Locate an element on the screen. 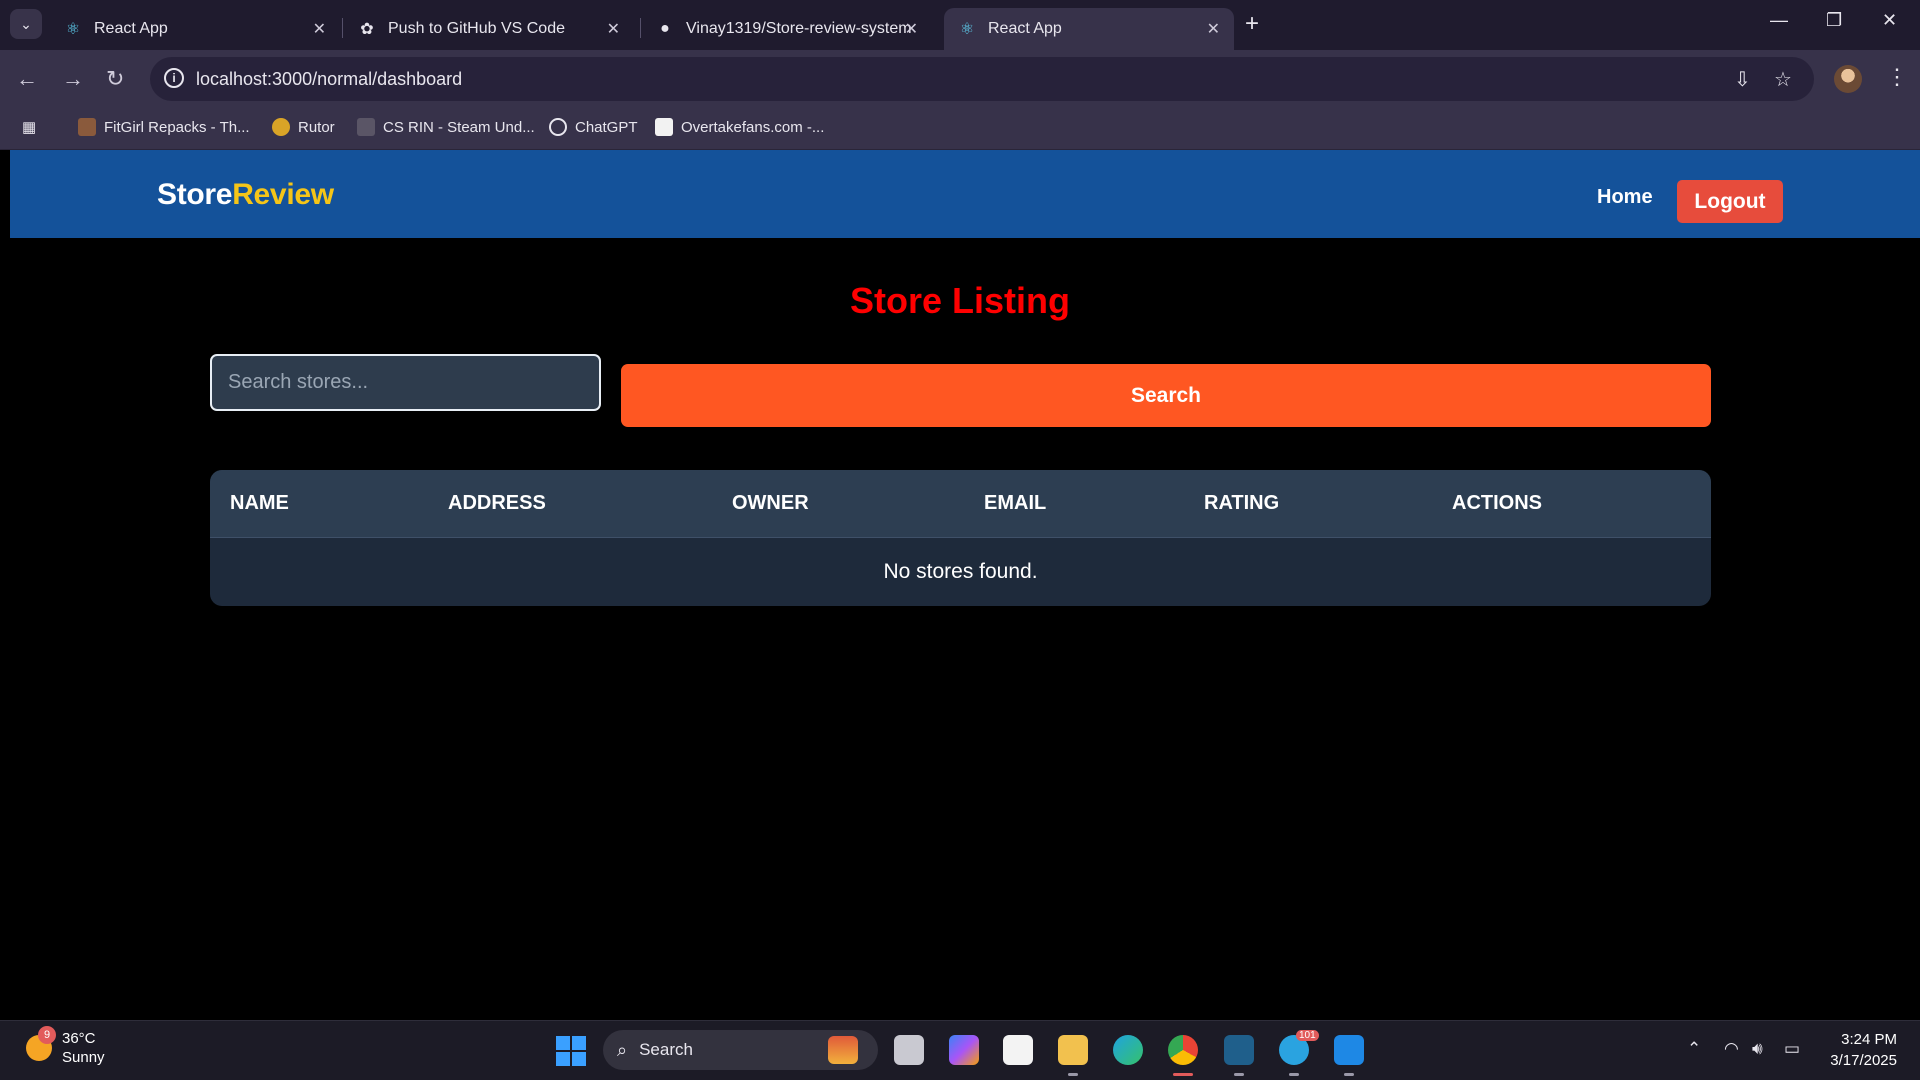 The height and width of the screenshot is (1080, 1920). microsoft-store-icon is located at coordinates (1018, 1050).